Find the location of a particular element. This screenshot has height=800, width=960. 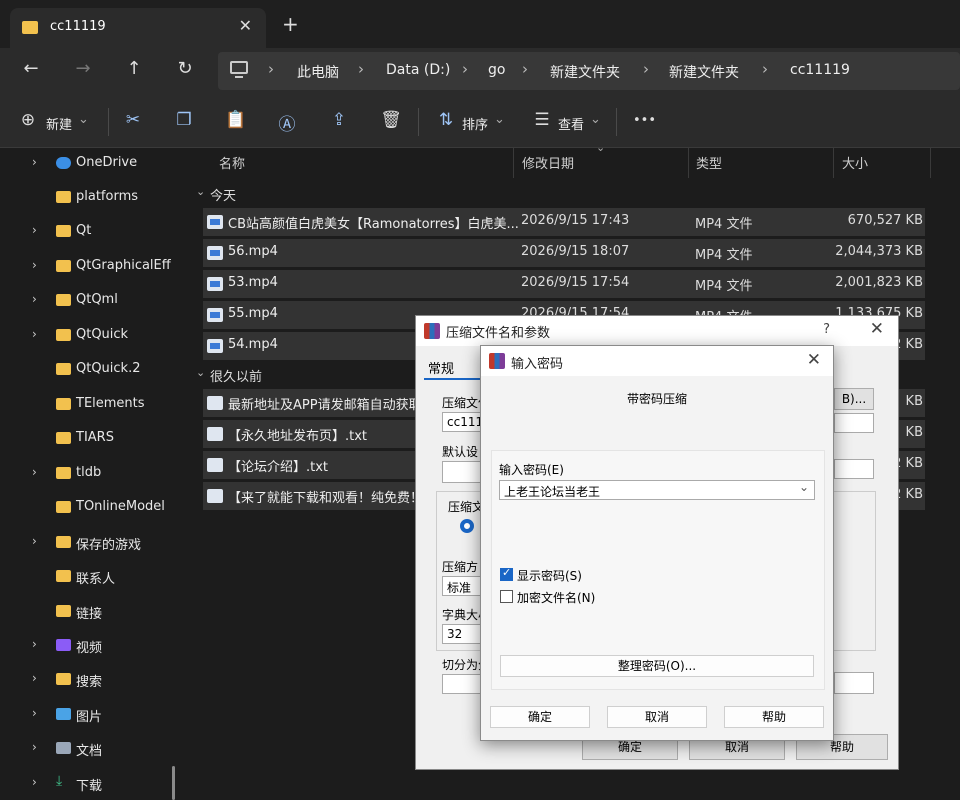

help-button: 帮助 is located at coordinates (774, 717).